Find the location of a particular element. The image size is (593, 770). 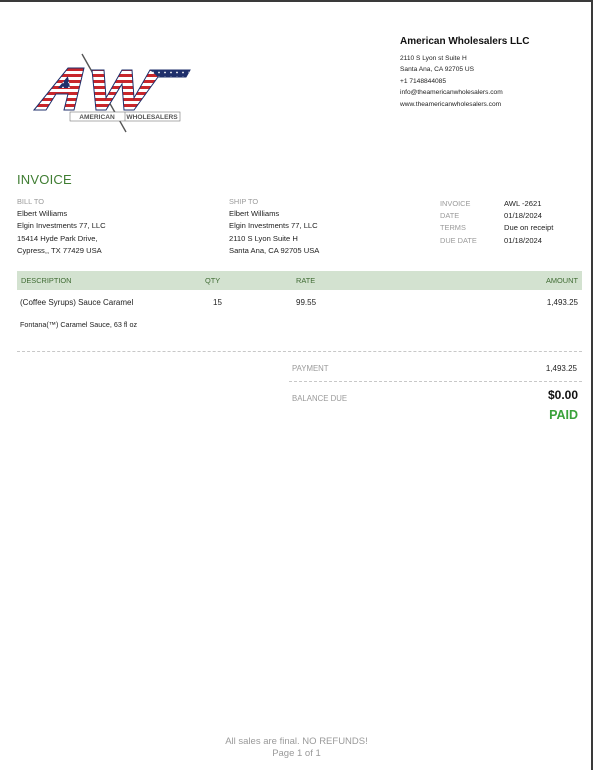

logo-caption-right: WHOLESALERS is located at coordinates (152, 117).